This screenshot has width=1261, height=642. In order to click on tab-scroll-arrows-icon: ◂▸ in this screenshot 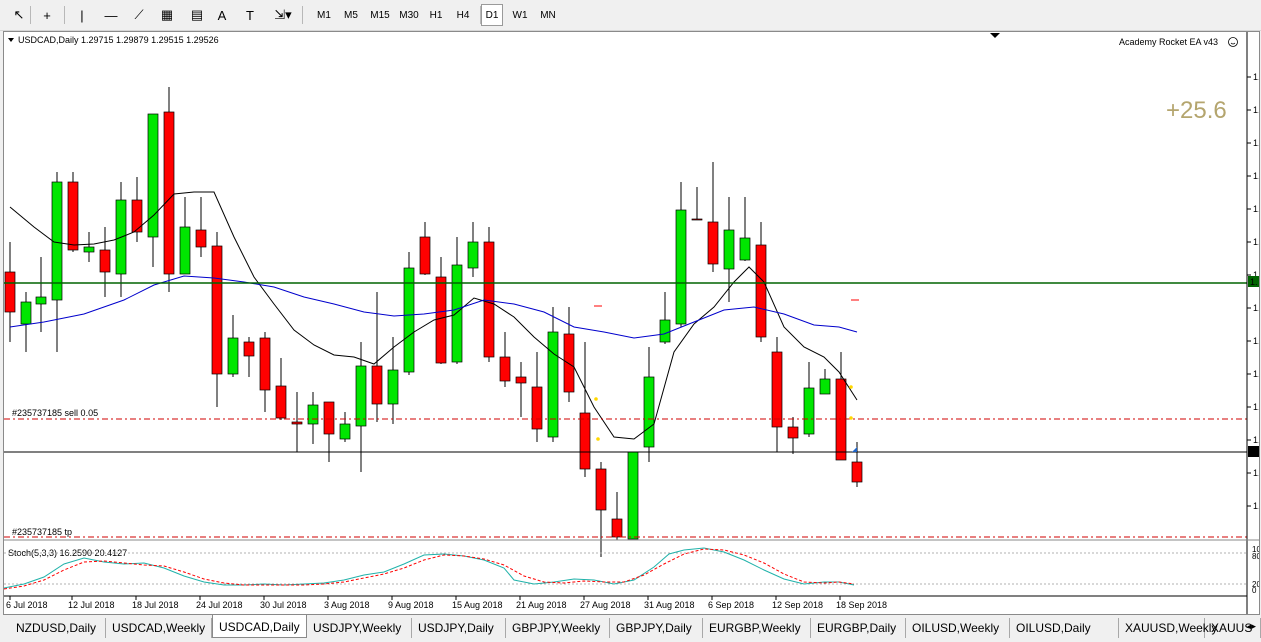, I will do `click(1251, 626)`.